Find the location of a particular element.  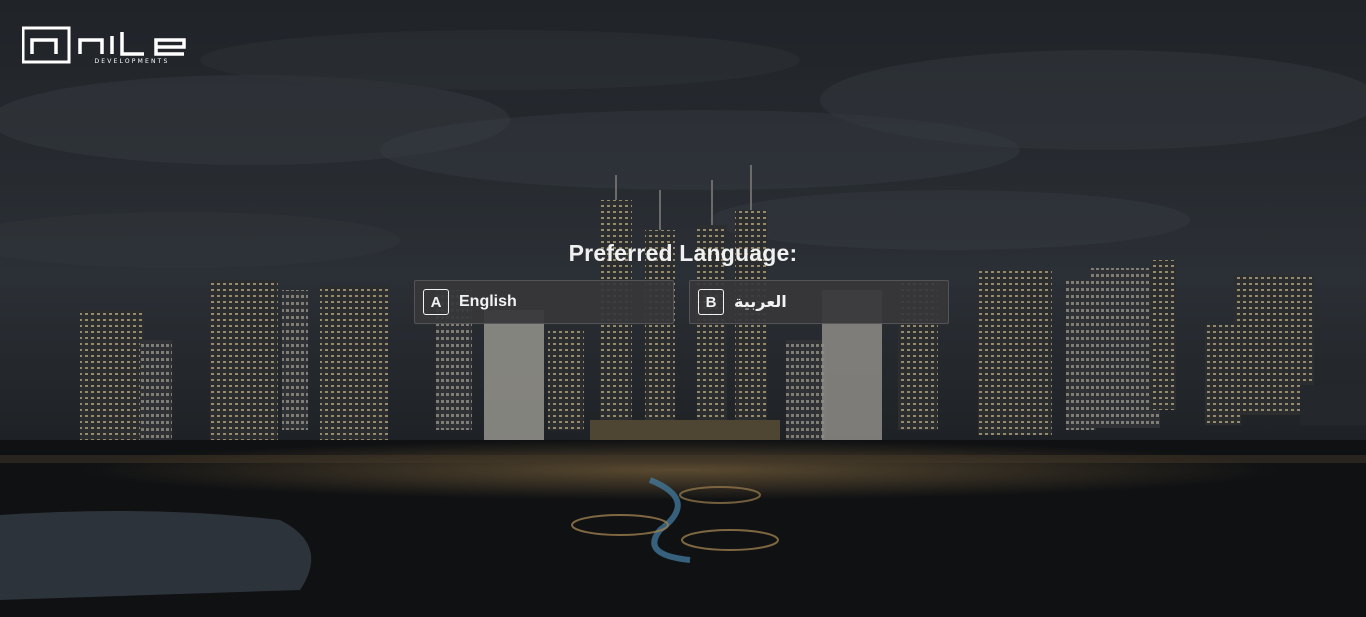

nile-logo-icon: DEVELOPMENTS is located at coordinates (103, 45).